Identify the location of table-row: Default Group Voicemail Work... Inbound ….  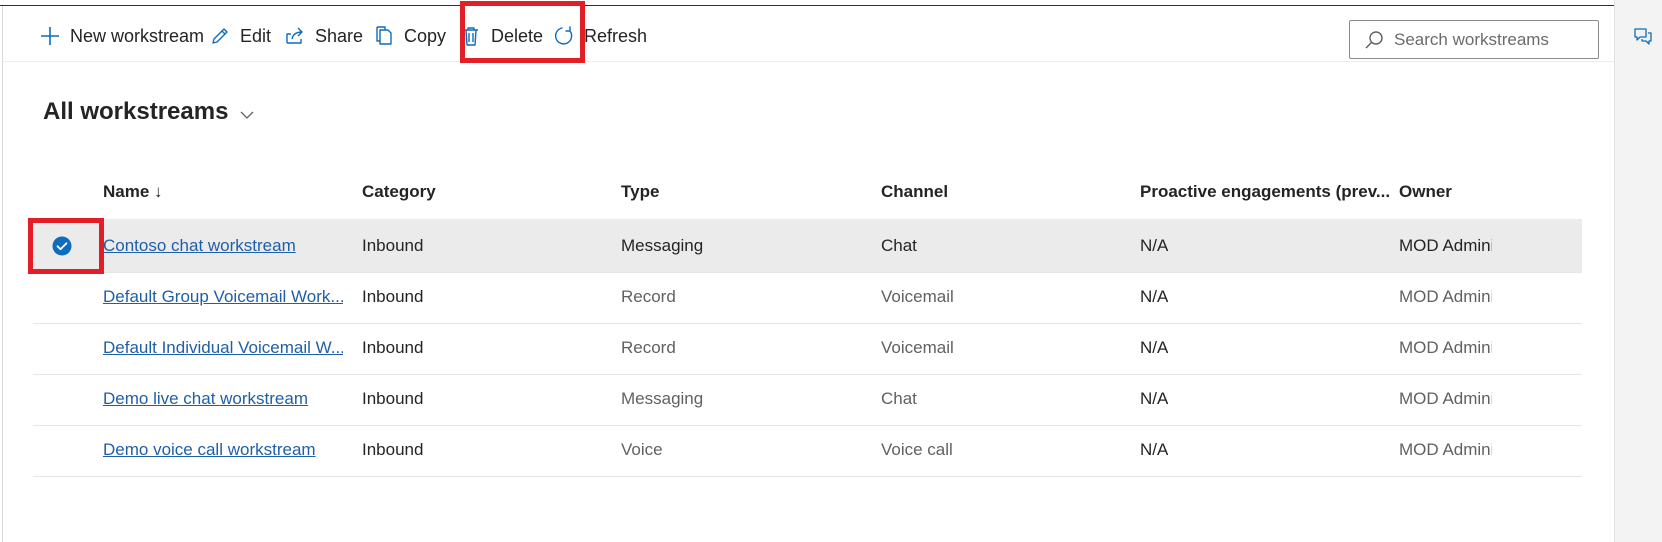
(807, 297).